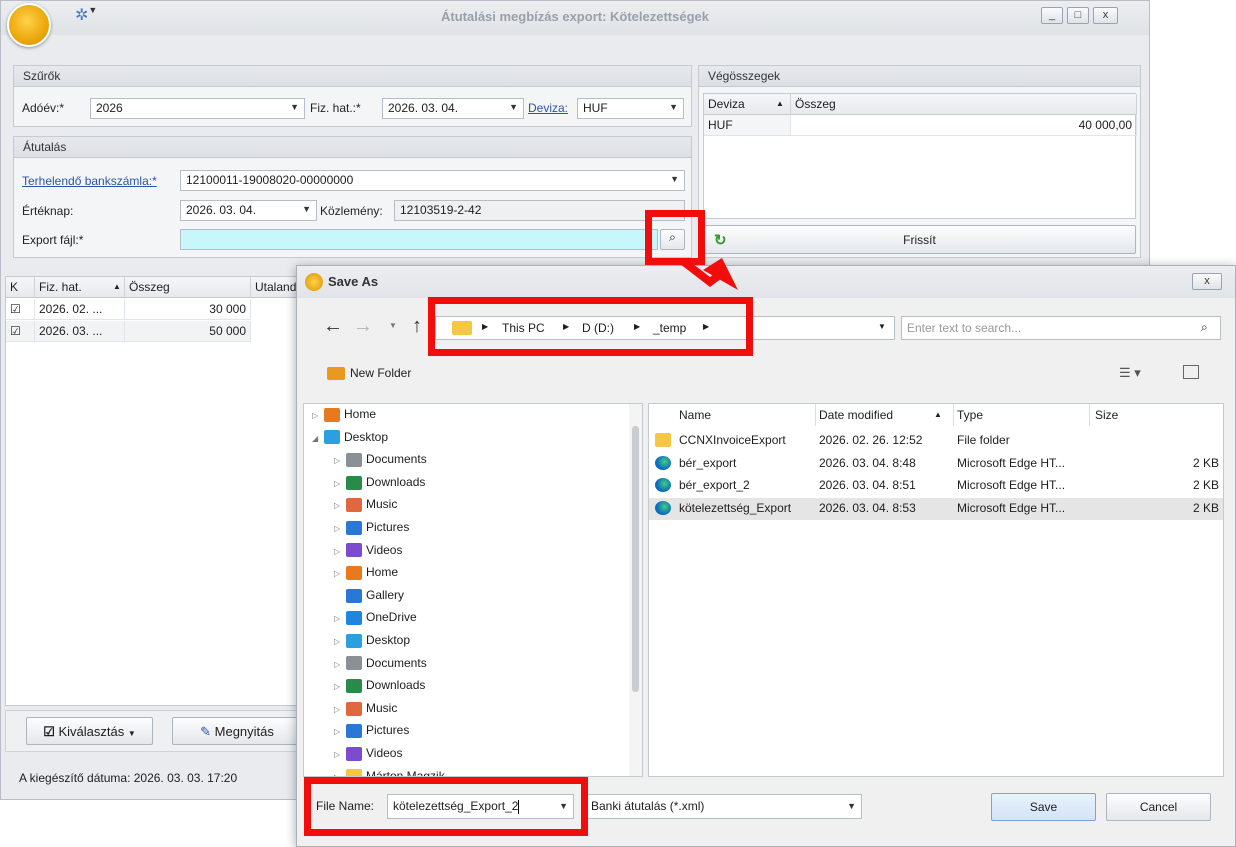 The image size is (1236, 847). What do you see at coordinates (709, 274) in the screenshot?
I see `highlight-arrow` at bounding box center [709, 274].